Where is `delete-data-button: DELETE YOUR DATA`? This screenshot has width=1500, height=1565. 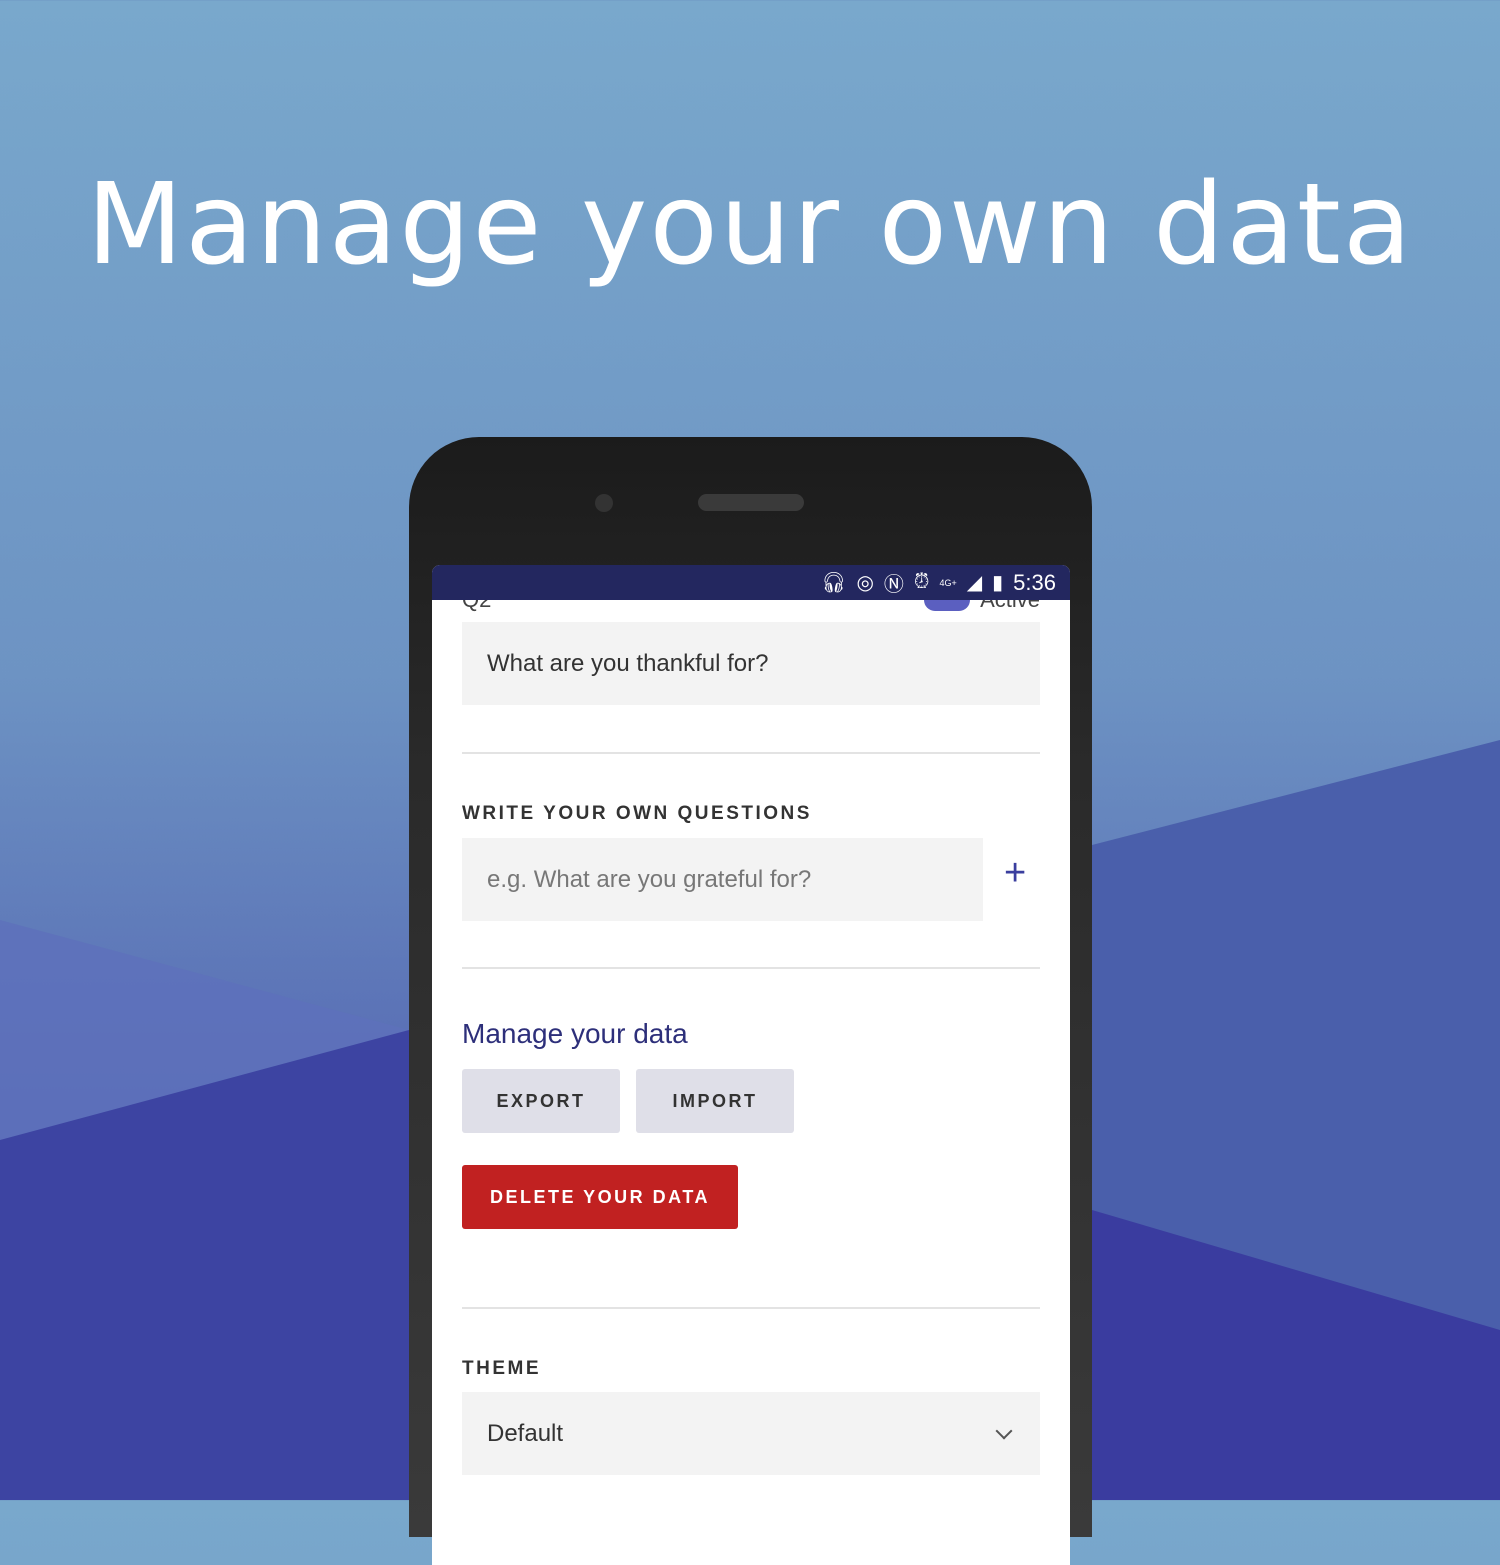
delete-data-button: DELETE YOUR DATA is located at coordinates (600, 1197).